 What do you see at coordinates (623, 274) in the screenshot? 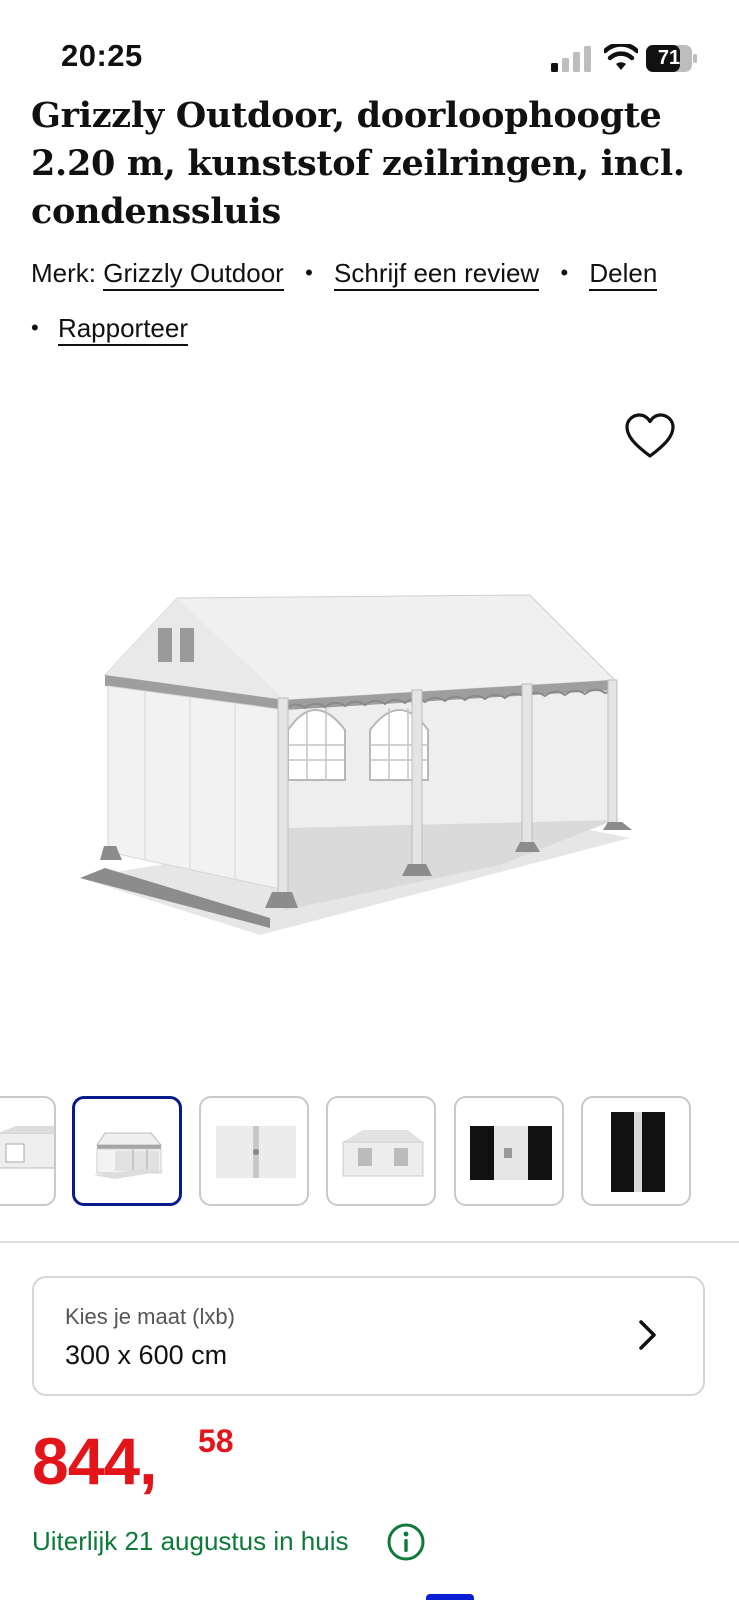
I see `share-link: Delen` at bounding box center [623, 274].